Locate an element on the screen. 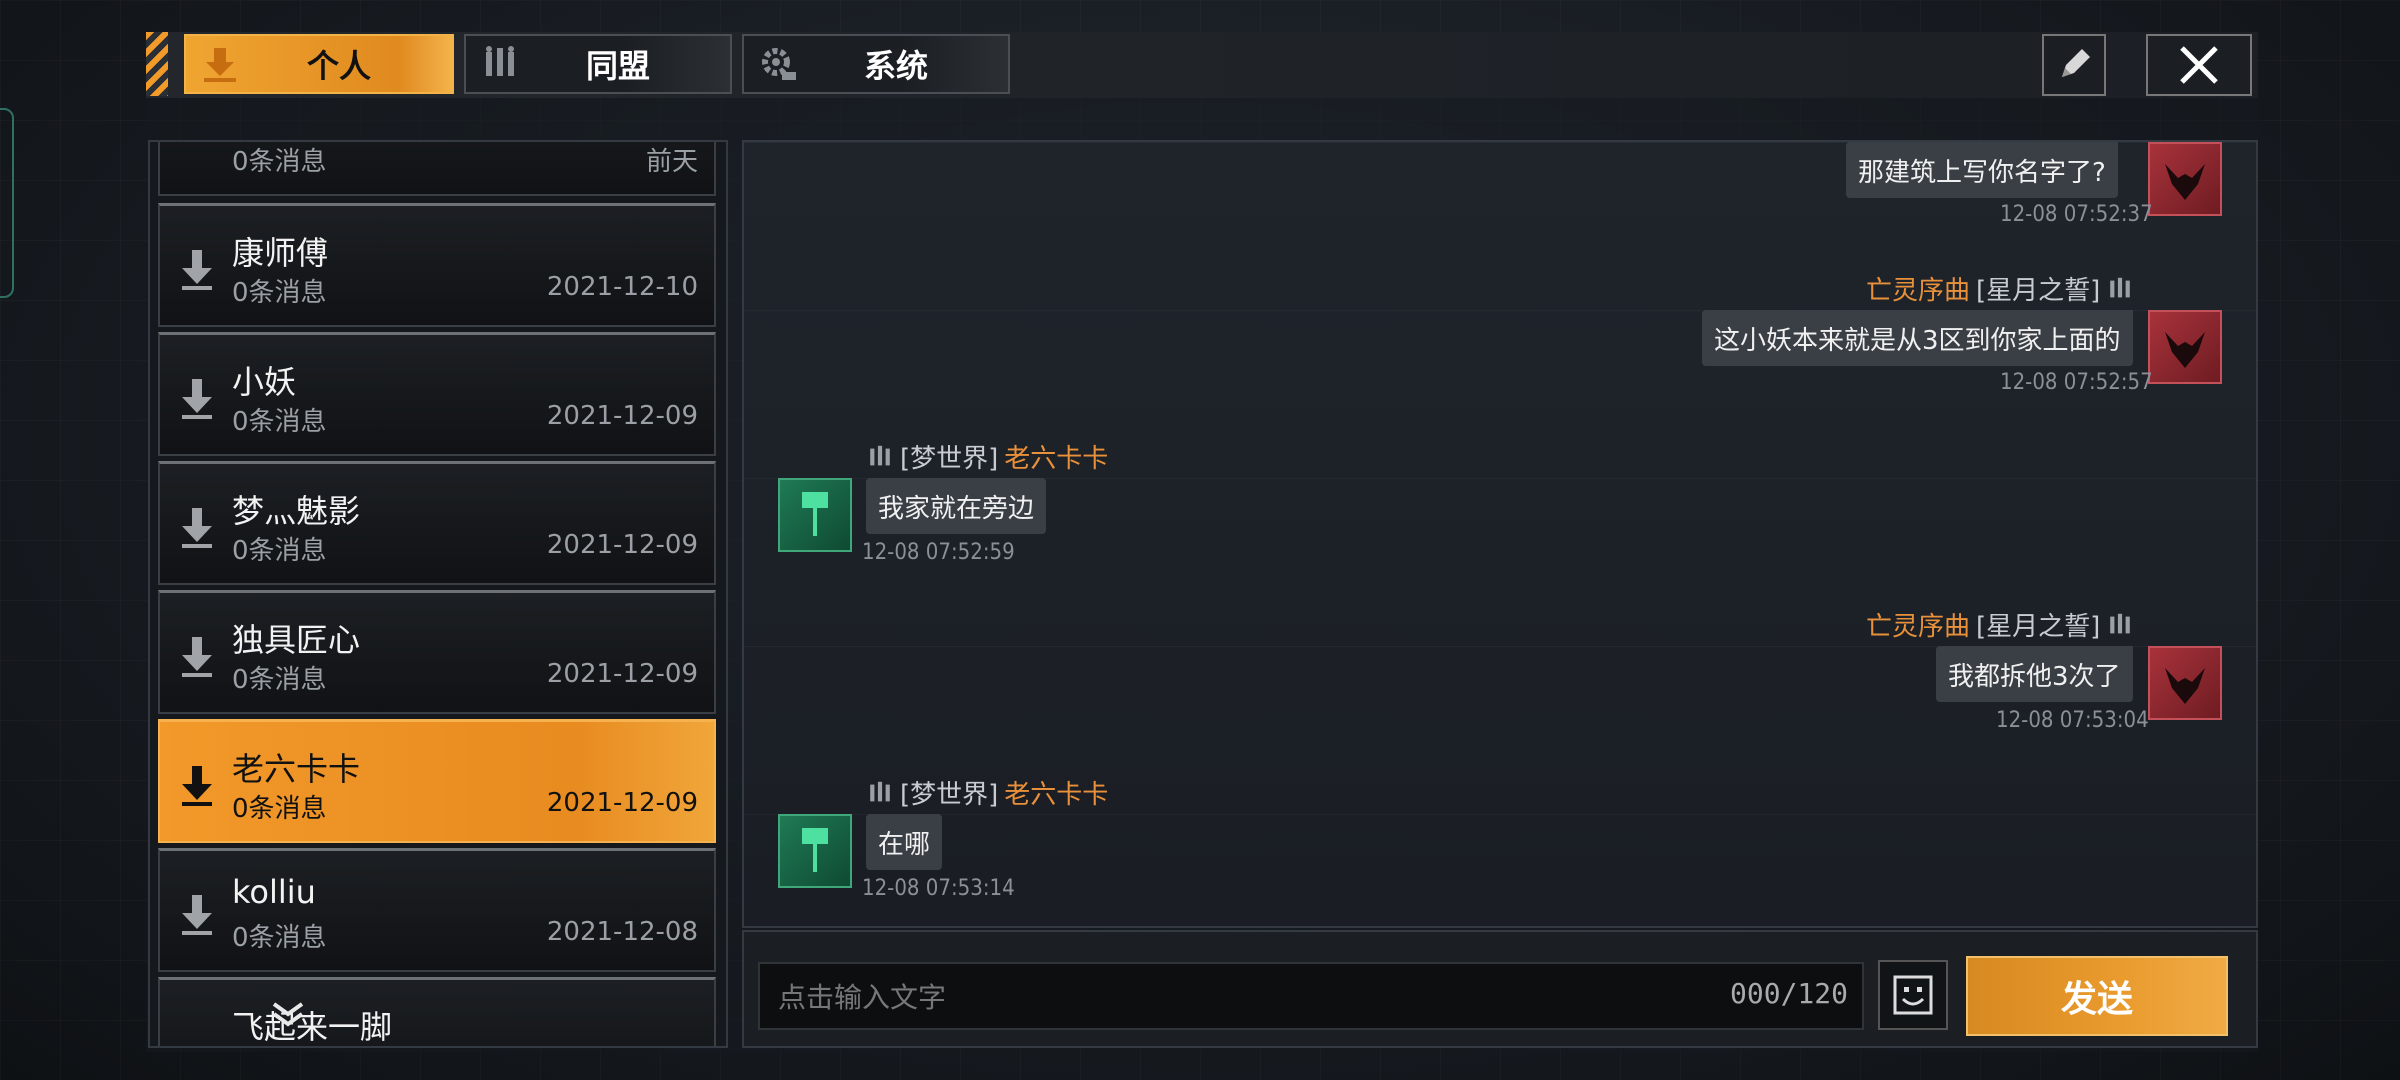 The width and height of the screenshot is (2400, 1080). character-counter: 000/120 is located at coordinates (1789, 993).